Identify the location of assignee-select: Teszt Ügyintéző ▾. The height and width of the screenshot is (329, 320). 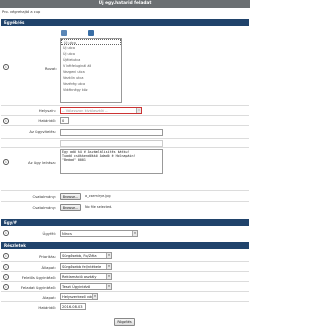
(86, 286).